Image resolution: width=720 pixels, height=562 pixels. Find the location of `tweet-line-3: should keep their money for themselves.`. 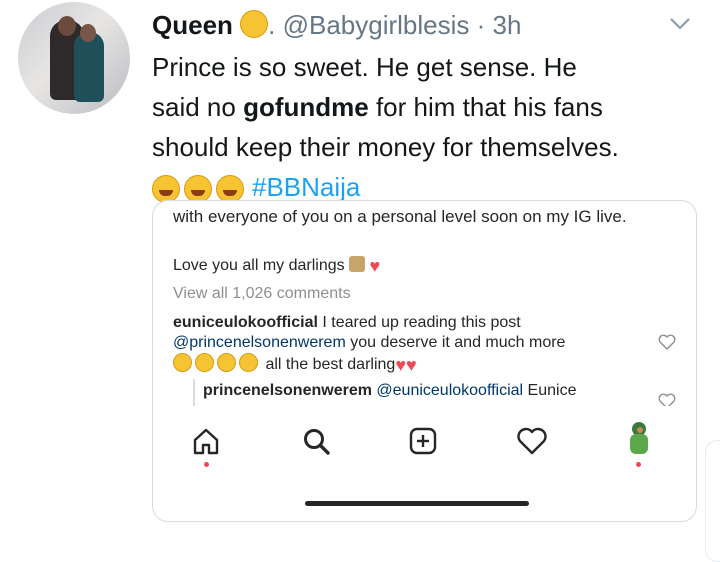

tweet-line-3: should keep their money for themselves. is located at coordinates (385, 147).